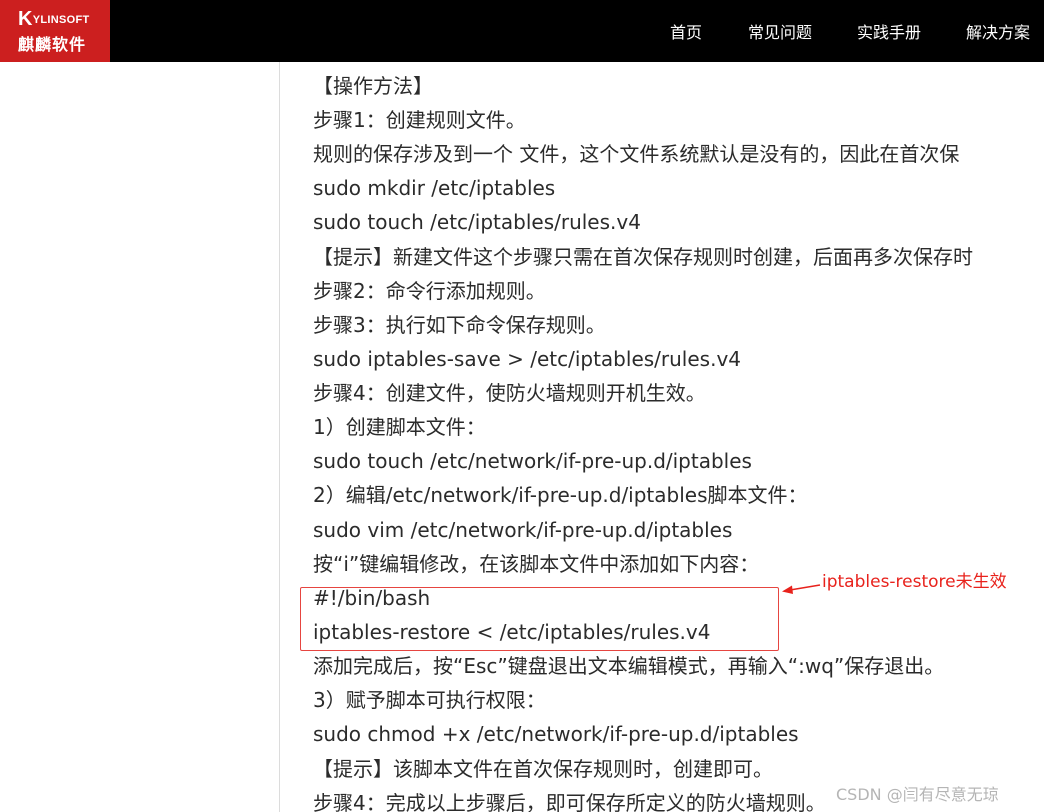 The width and height of the screenshot is (1044, 812). Describe the element at coordinates (539, 619) in the screenshot. I see `highlight-box` at that location.